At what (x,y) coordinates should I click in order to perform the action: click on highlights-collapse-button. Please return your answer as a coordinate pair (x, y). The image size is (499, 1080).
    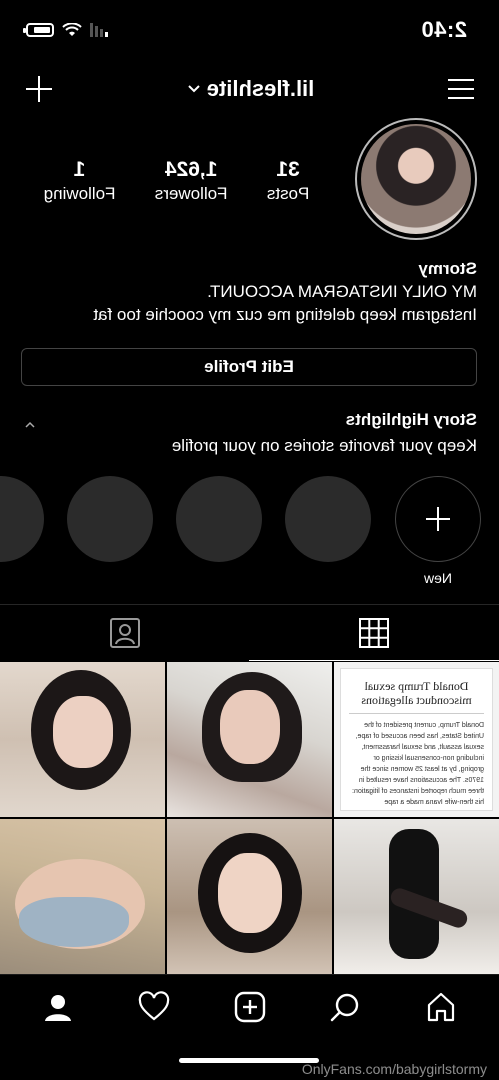
    Looking at the image, I should click on (30, 425).